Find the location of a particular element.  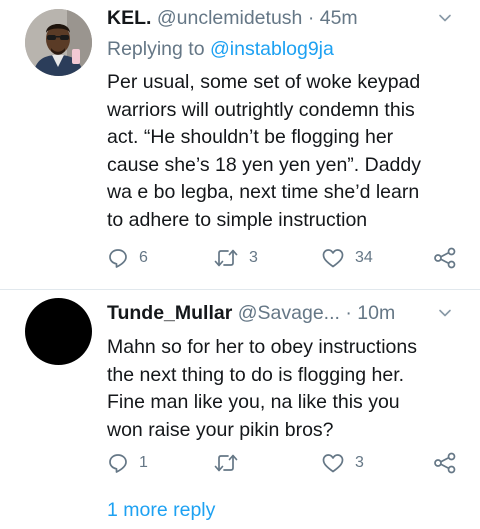

tweet-text-line: Mahn so for her to obey instructions is located at coordinates (262, 347).